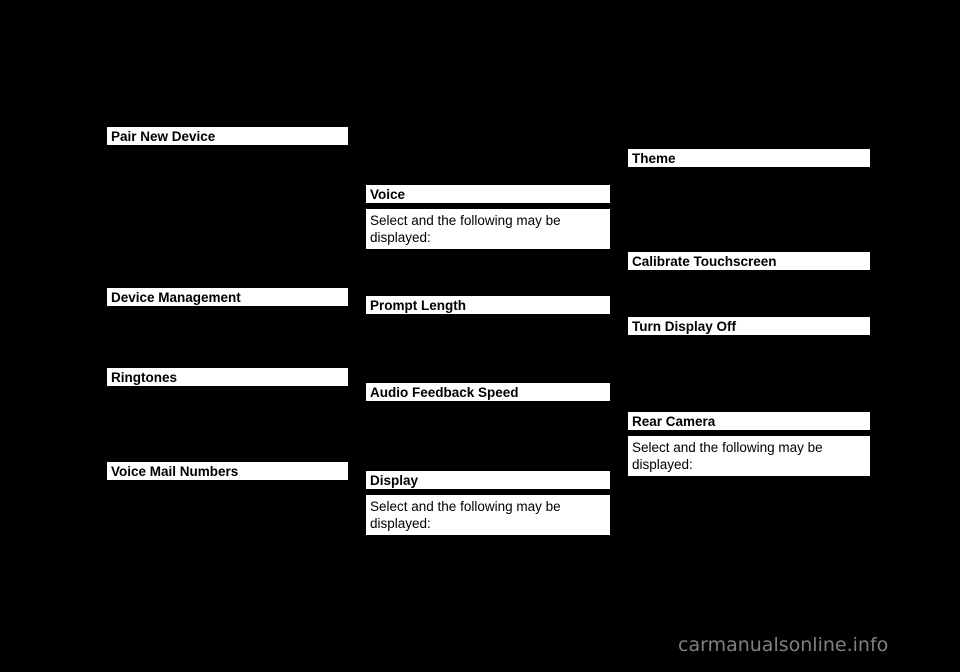 This screenshot has height=672, width=960. I want to click on heading-prompt-length: Prompt Length, so click(488, 305).